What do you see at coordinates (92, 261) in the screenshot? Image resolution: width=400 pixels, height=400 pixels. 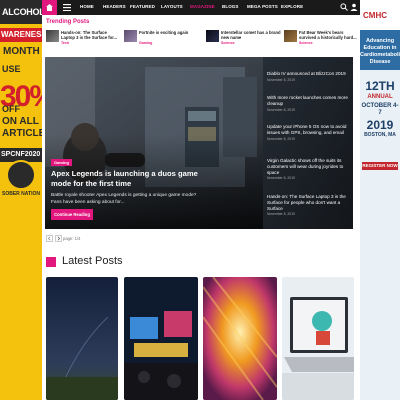 I see `latest-posts-heading: Latest Posts` at bounding box center [92, 261].